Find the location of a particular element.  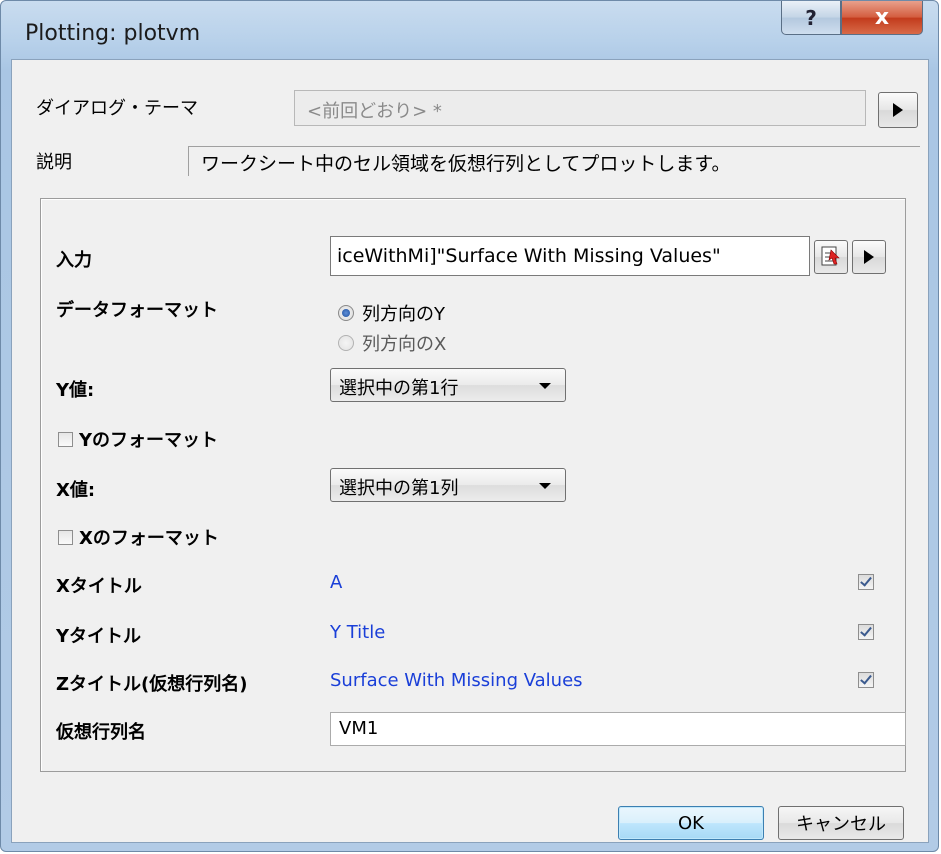

x-values-label: X値: is located at coordinates (76, 490).